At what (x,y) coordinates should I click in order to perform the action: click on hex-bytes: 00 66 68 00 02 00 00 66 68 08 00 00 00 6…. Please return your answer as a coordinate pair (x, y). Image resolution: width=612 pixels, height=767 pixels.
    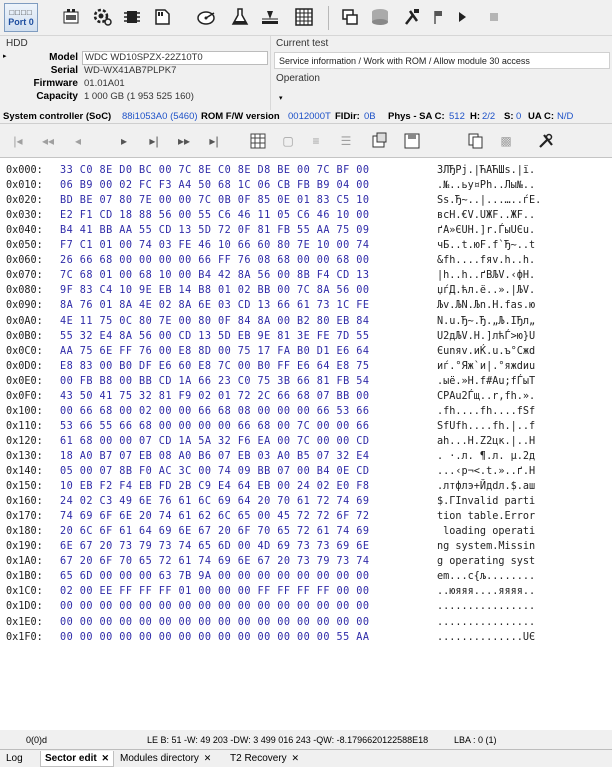
    Looking at the image, I should click on (214, 411).